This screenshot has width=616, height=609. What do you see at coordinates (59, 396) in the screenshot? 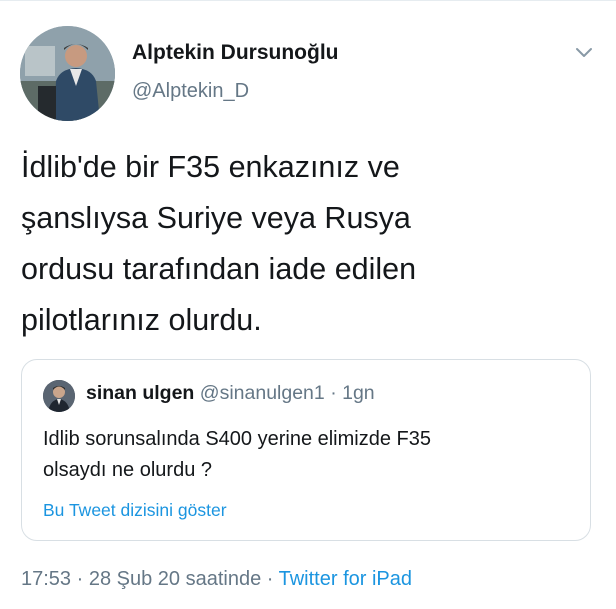
I see `quoted-author-avatar` at bounding box center [59, 396].